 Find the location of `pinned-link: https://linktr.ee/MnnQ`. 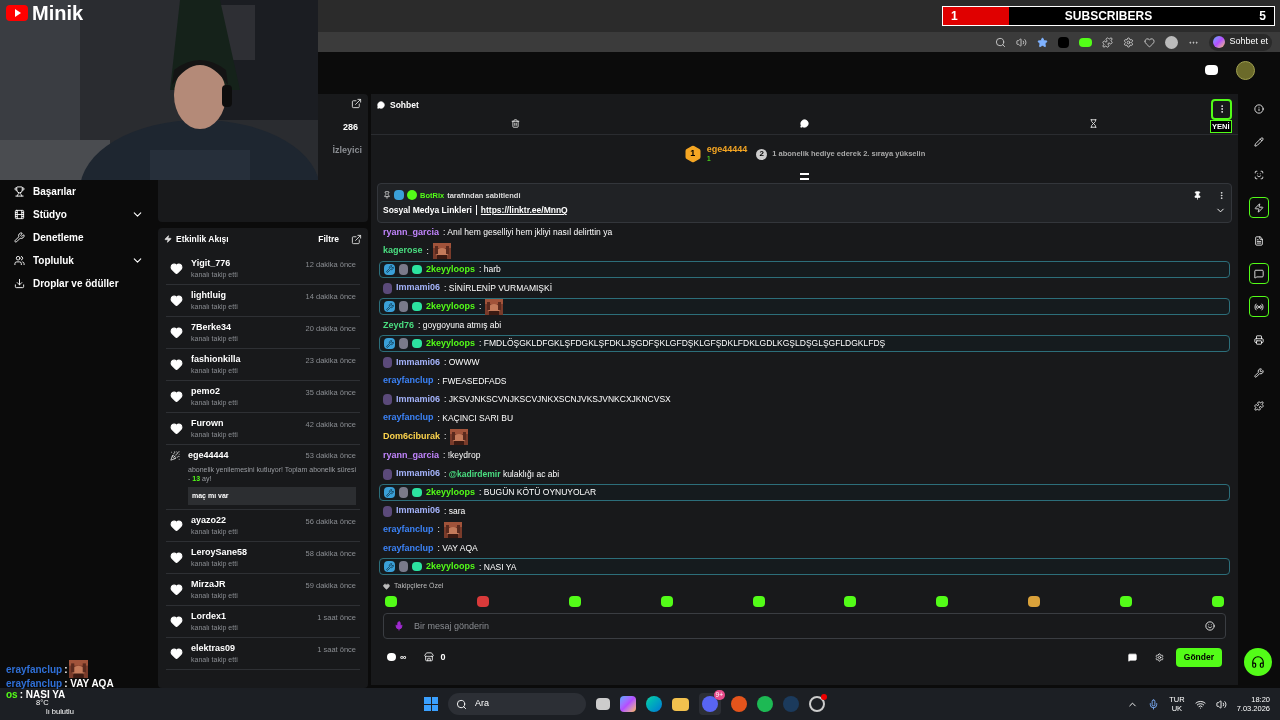

pinned-link: https://linktr.ee/MnnQ is located at coordinates (524, 210).